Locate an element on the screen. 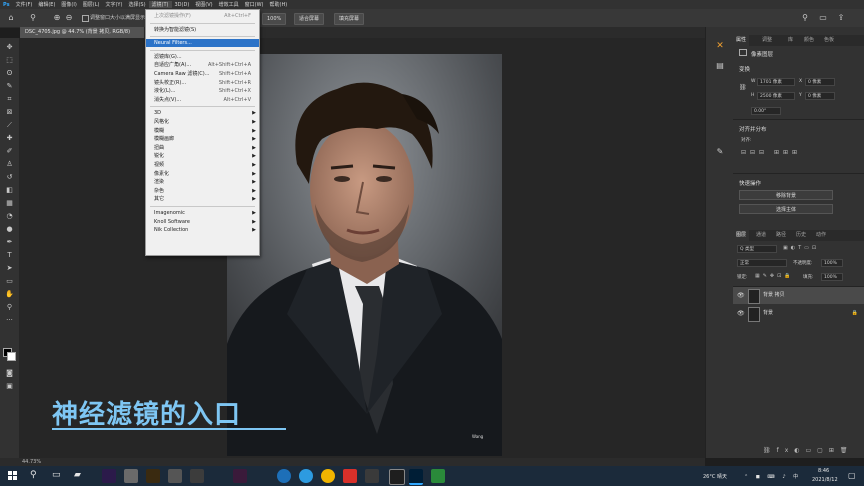 The height and width of the screenshot is (486, 864). zoom-in-icon: ⊕ is located at coordinates (57, 17).